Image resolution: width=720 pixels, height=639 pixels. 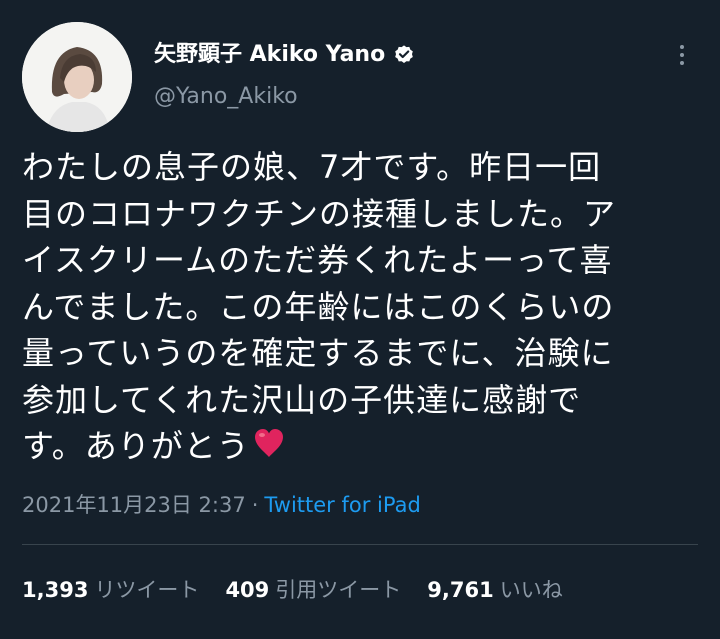 I want to click on tweet-source-link: Twitter for iPad, so click(x=342, y=505).